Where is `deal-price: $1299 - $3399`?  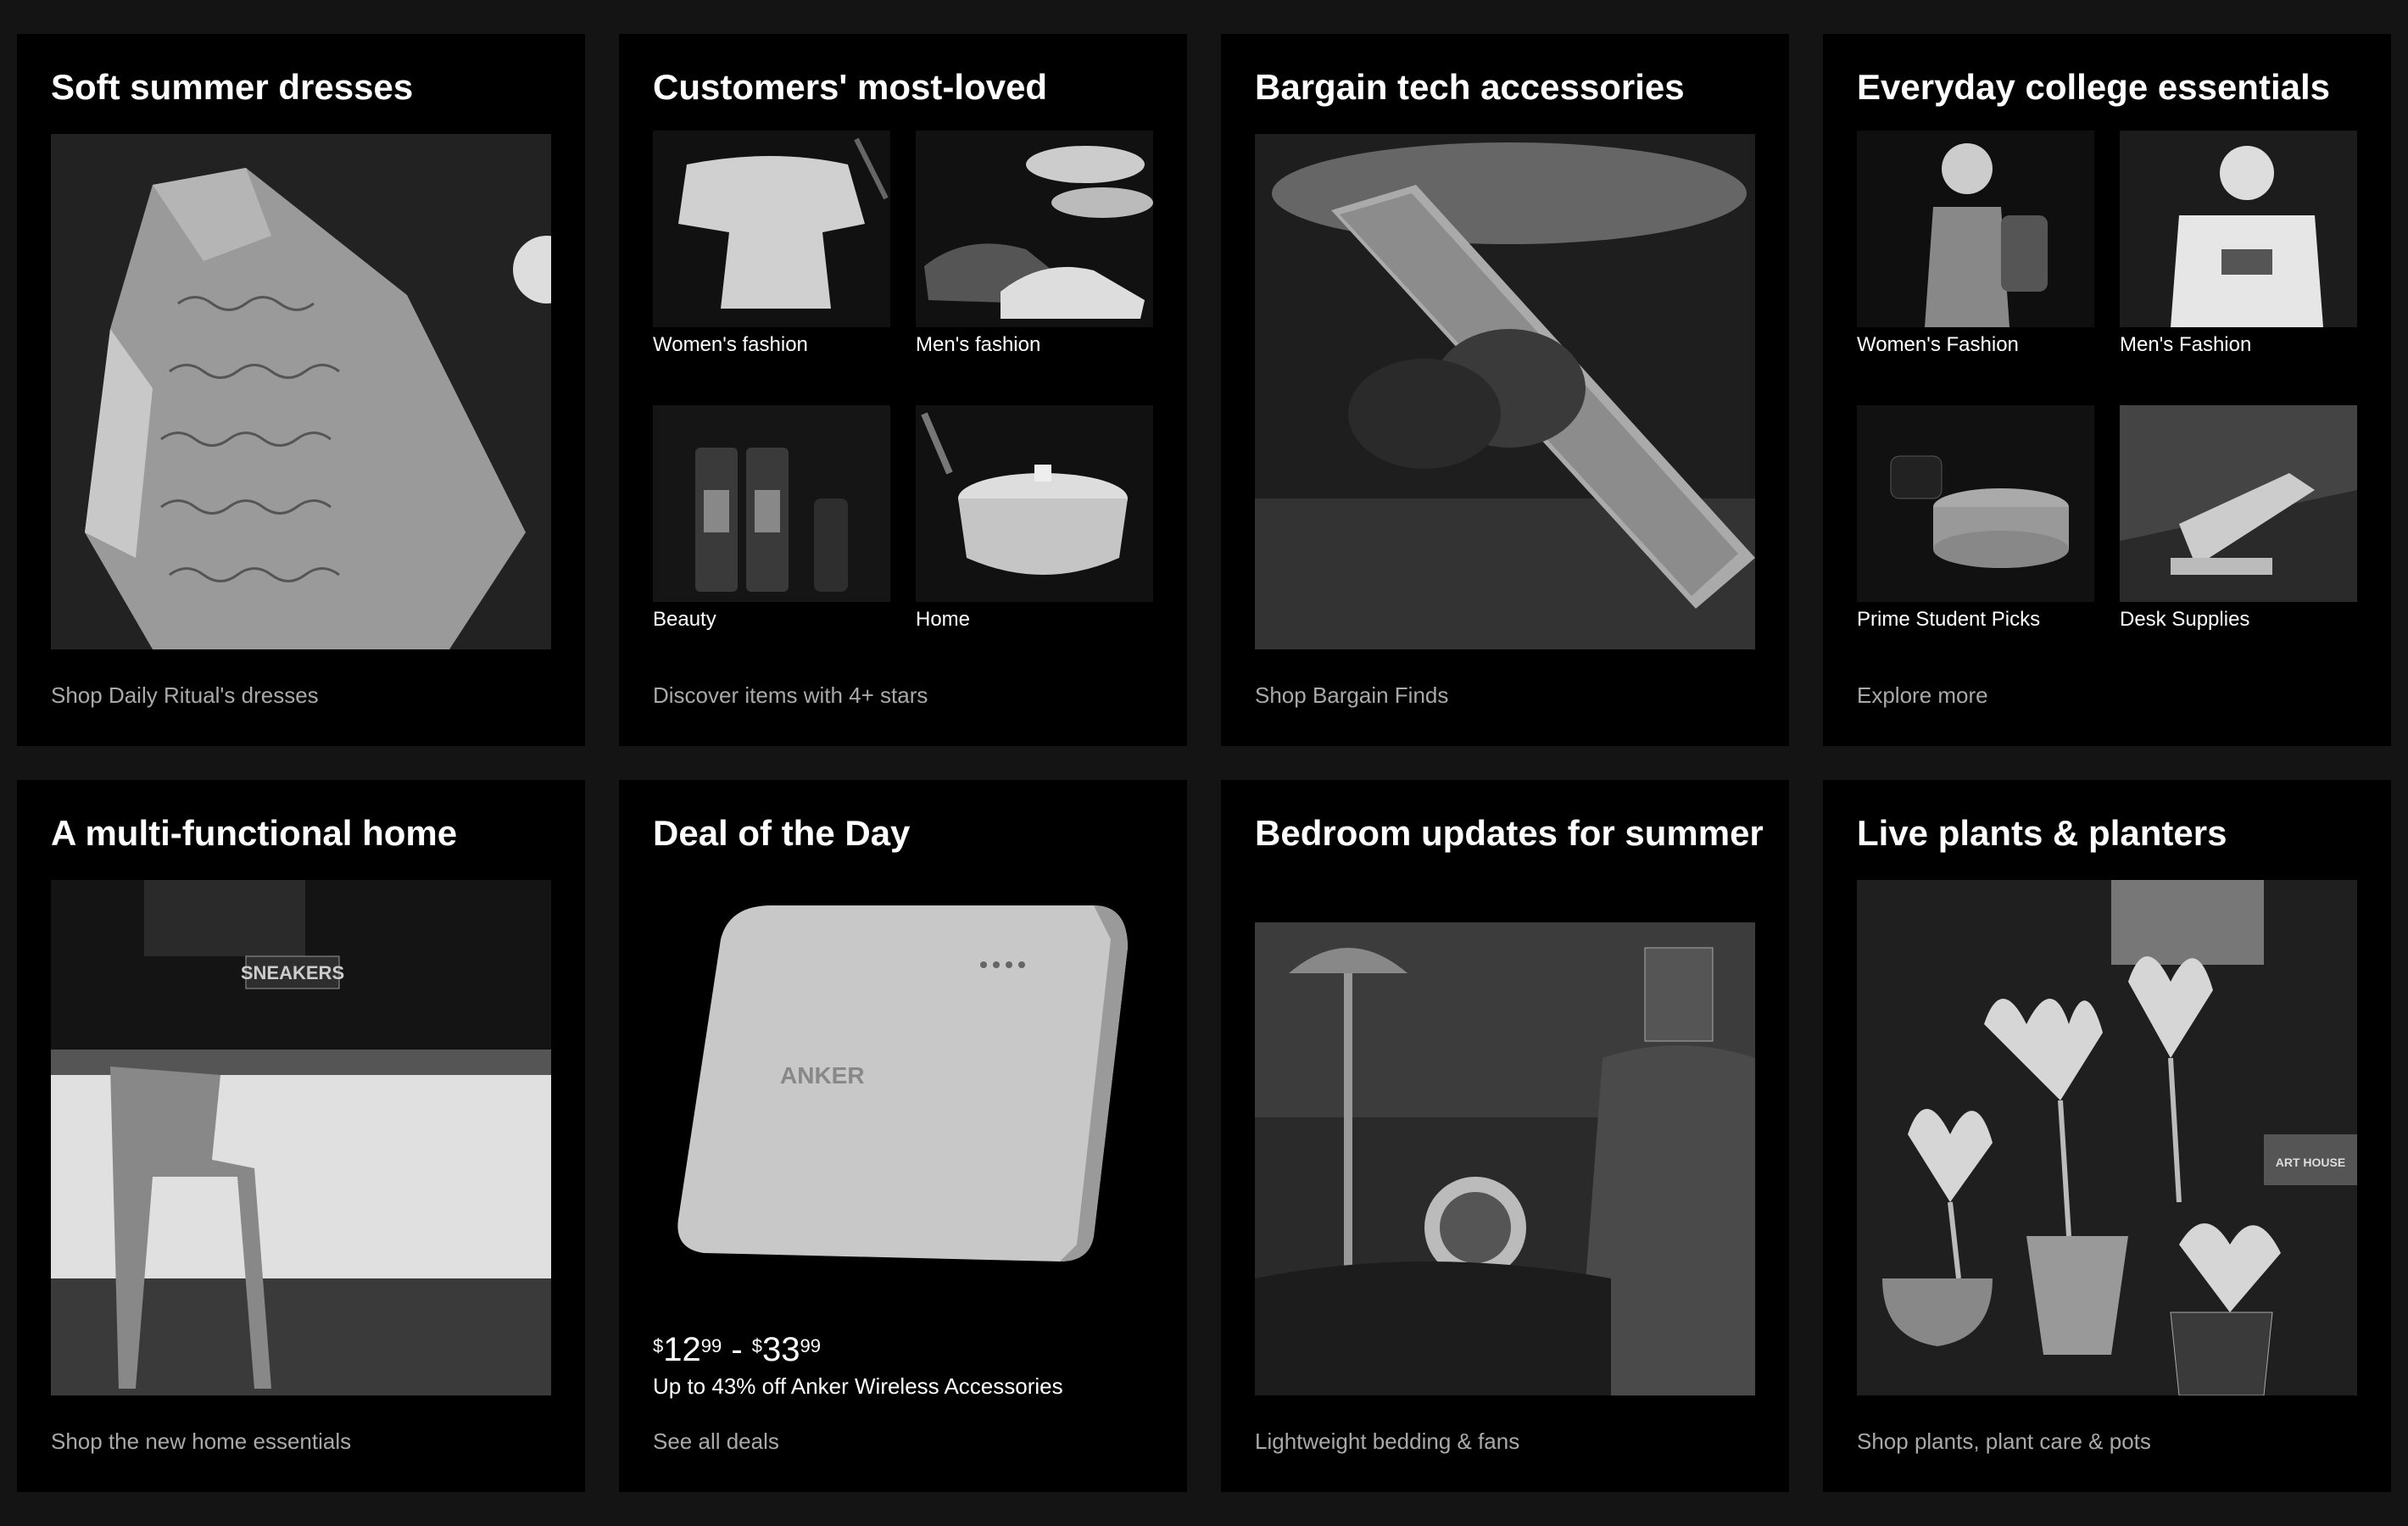 deal-price: $1299 - $3399 is located at coordinates (737, 1349).